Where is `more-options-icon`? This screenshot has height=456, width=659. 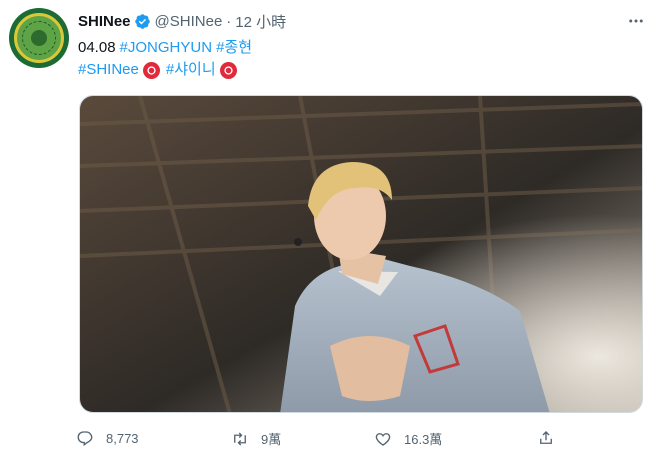 more-options-icon is located at coordinates (636, 21).